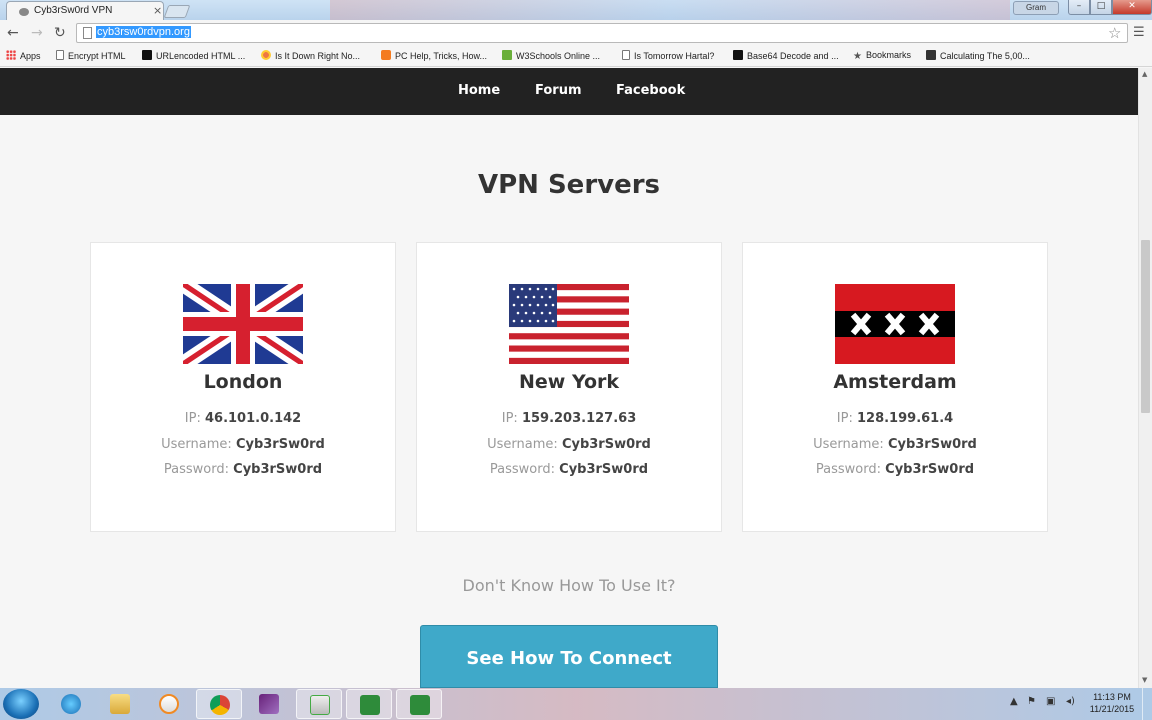 This screenshot has width=1152, height=720. I want to click on favicon-icon, so click(266, 55).